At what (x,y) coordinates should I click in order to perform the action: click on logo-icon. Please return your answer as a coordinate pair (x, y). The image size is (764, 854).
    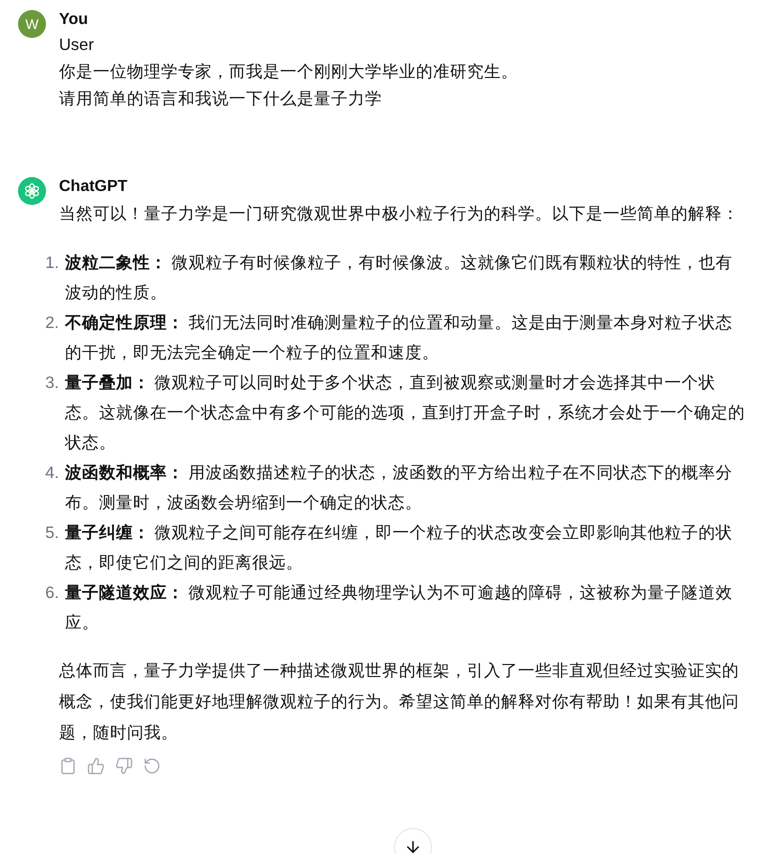
    Looking at the image, I should click on (32, 191).